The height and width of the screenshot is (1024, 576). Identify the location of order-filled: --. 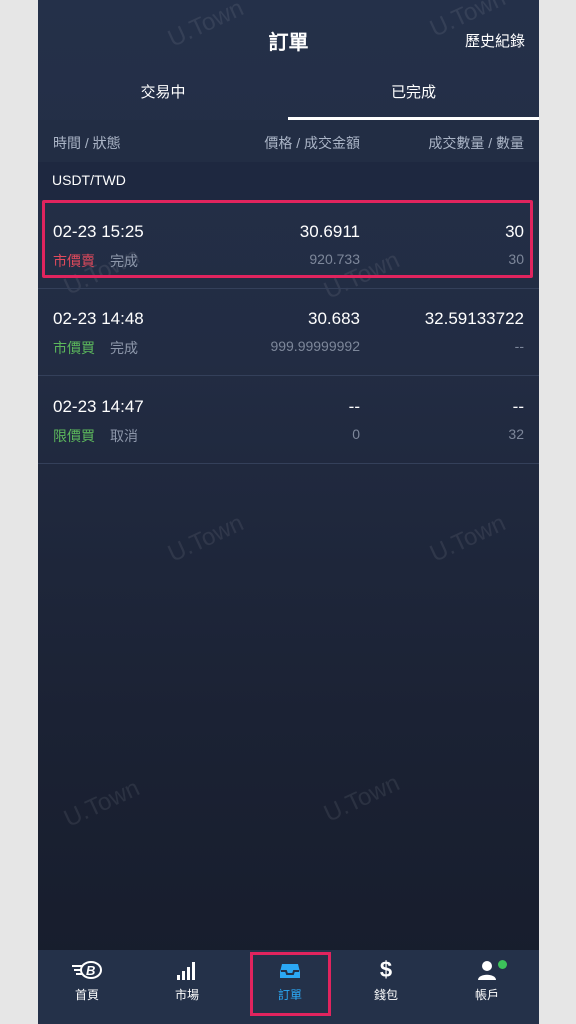
(518, 406).